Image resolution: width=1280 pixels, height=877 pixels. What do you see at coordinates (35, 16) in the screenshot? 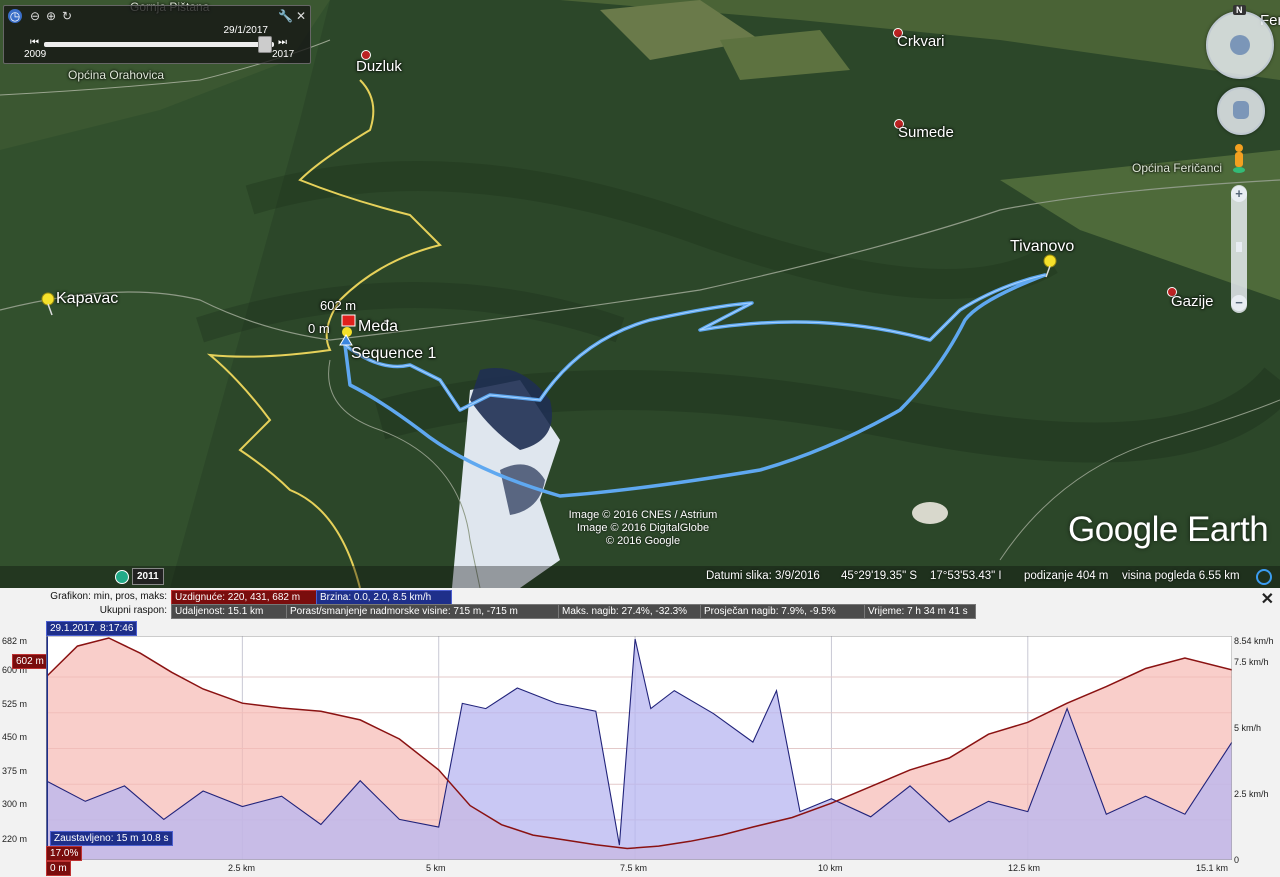
I see `zoom-out-icon: ⊖` at bounding box center [35, 16].